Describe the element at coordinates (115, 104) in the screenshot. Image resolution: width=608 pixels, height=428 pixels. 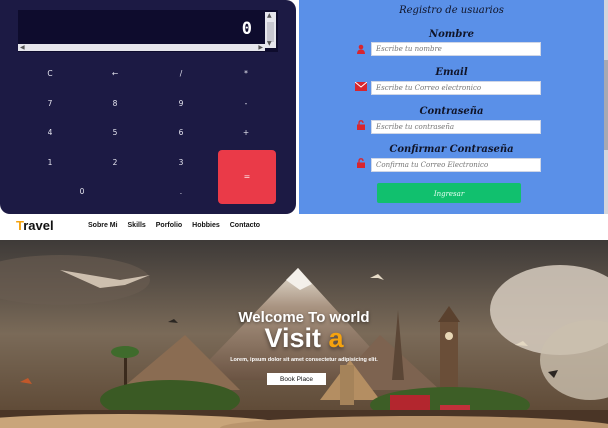
I see `key-8: 8` at that location.